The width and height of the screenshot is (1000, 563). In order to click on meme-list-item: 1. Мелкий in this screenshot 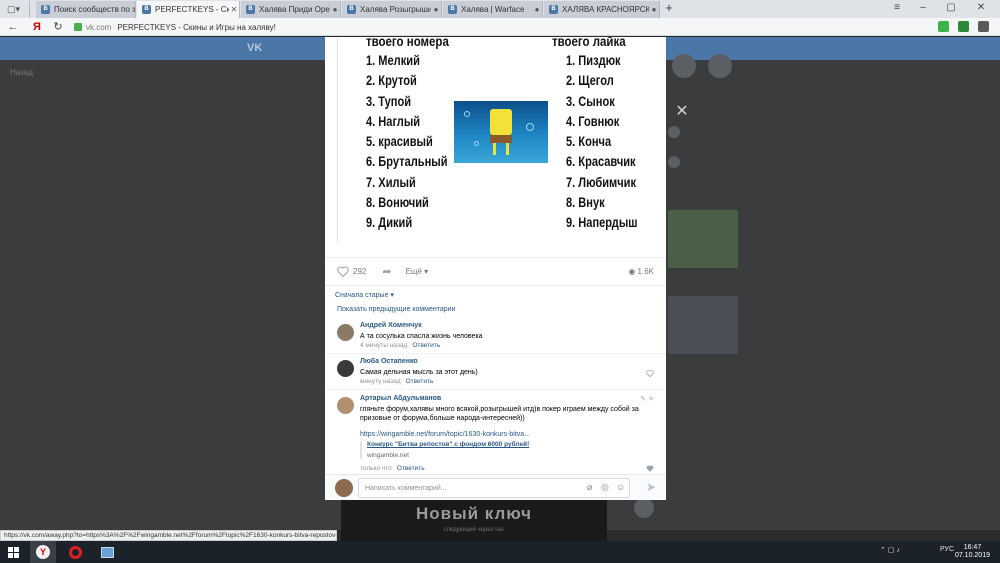, I will do `click(393, 60)`.